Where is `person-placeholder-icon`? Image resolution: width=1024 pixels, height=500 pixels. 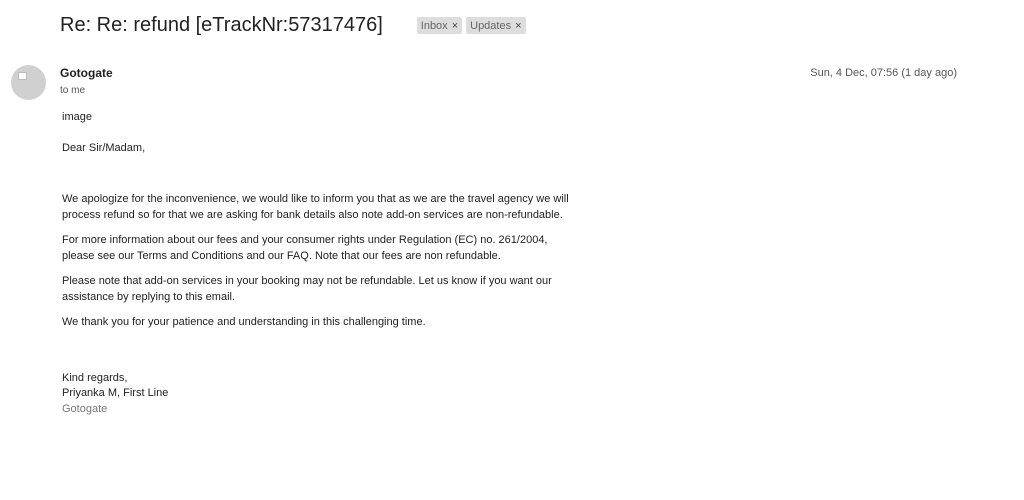
person-placeholder-icon is located at coordinates (22, 76).